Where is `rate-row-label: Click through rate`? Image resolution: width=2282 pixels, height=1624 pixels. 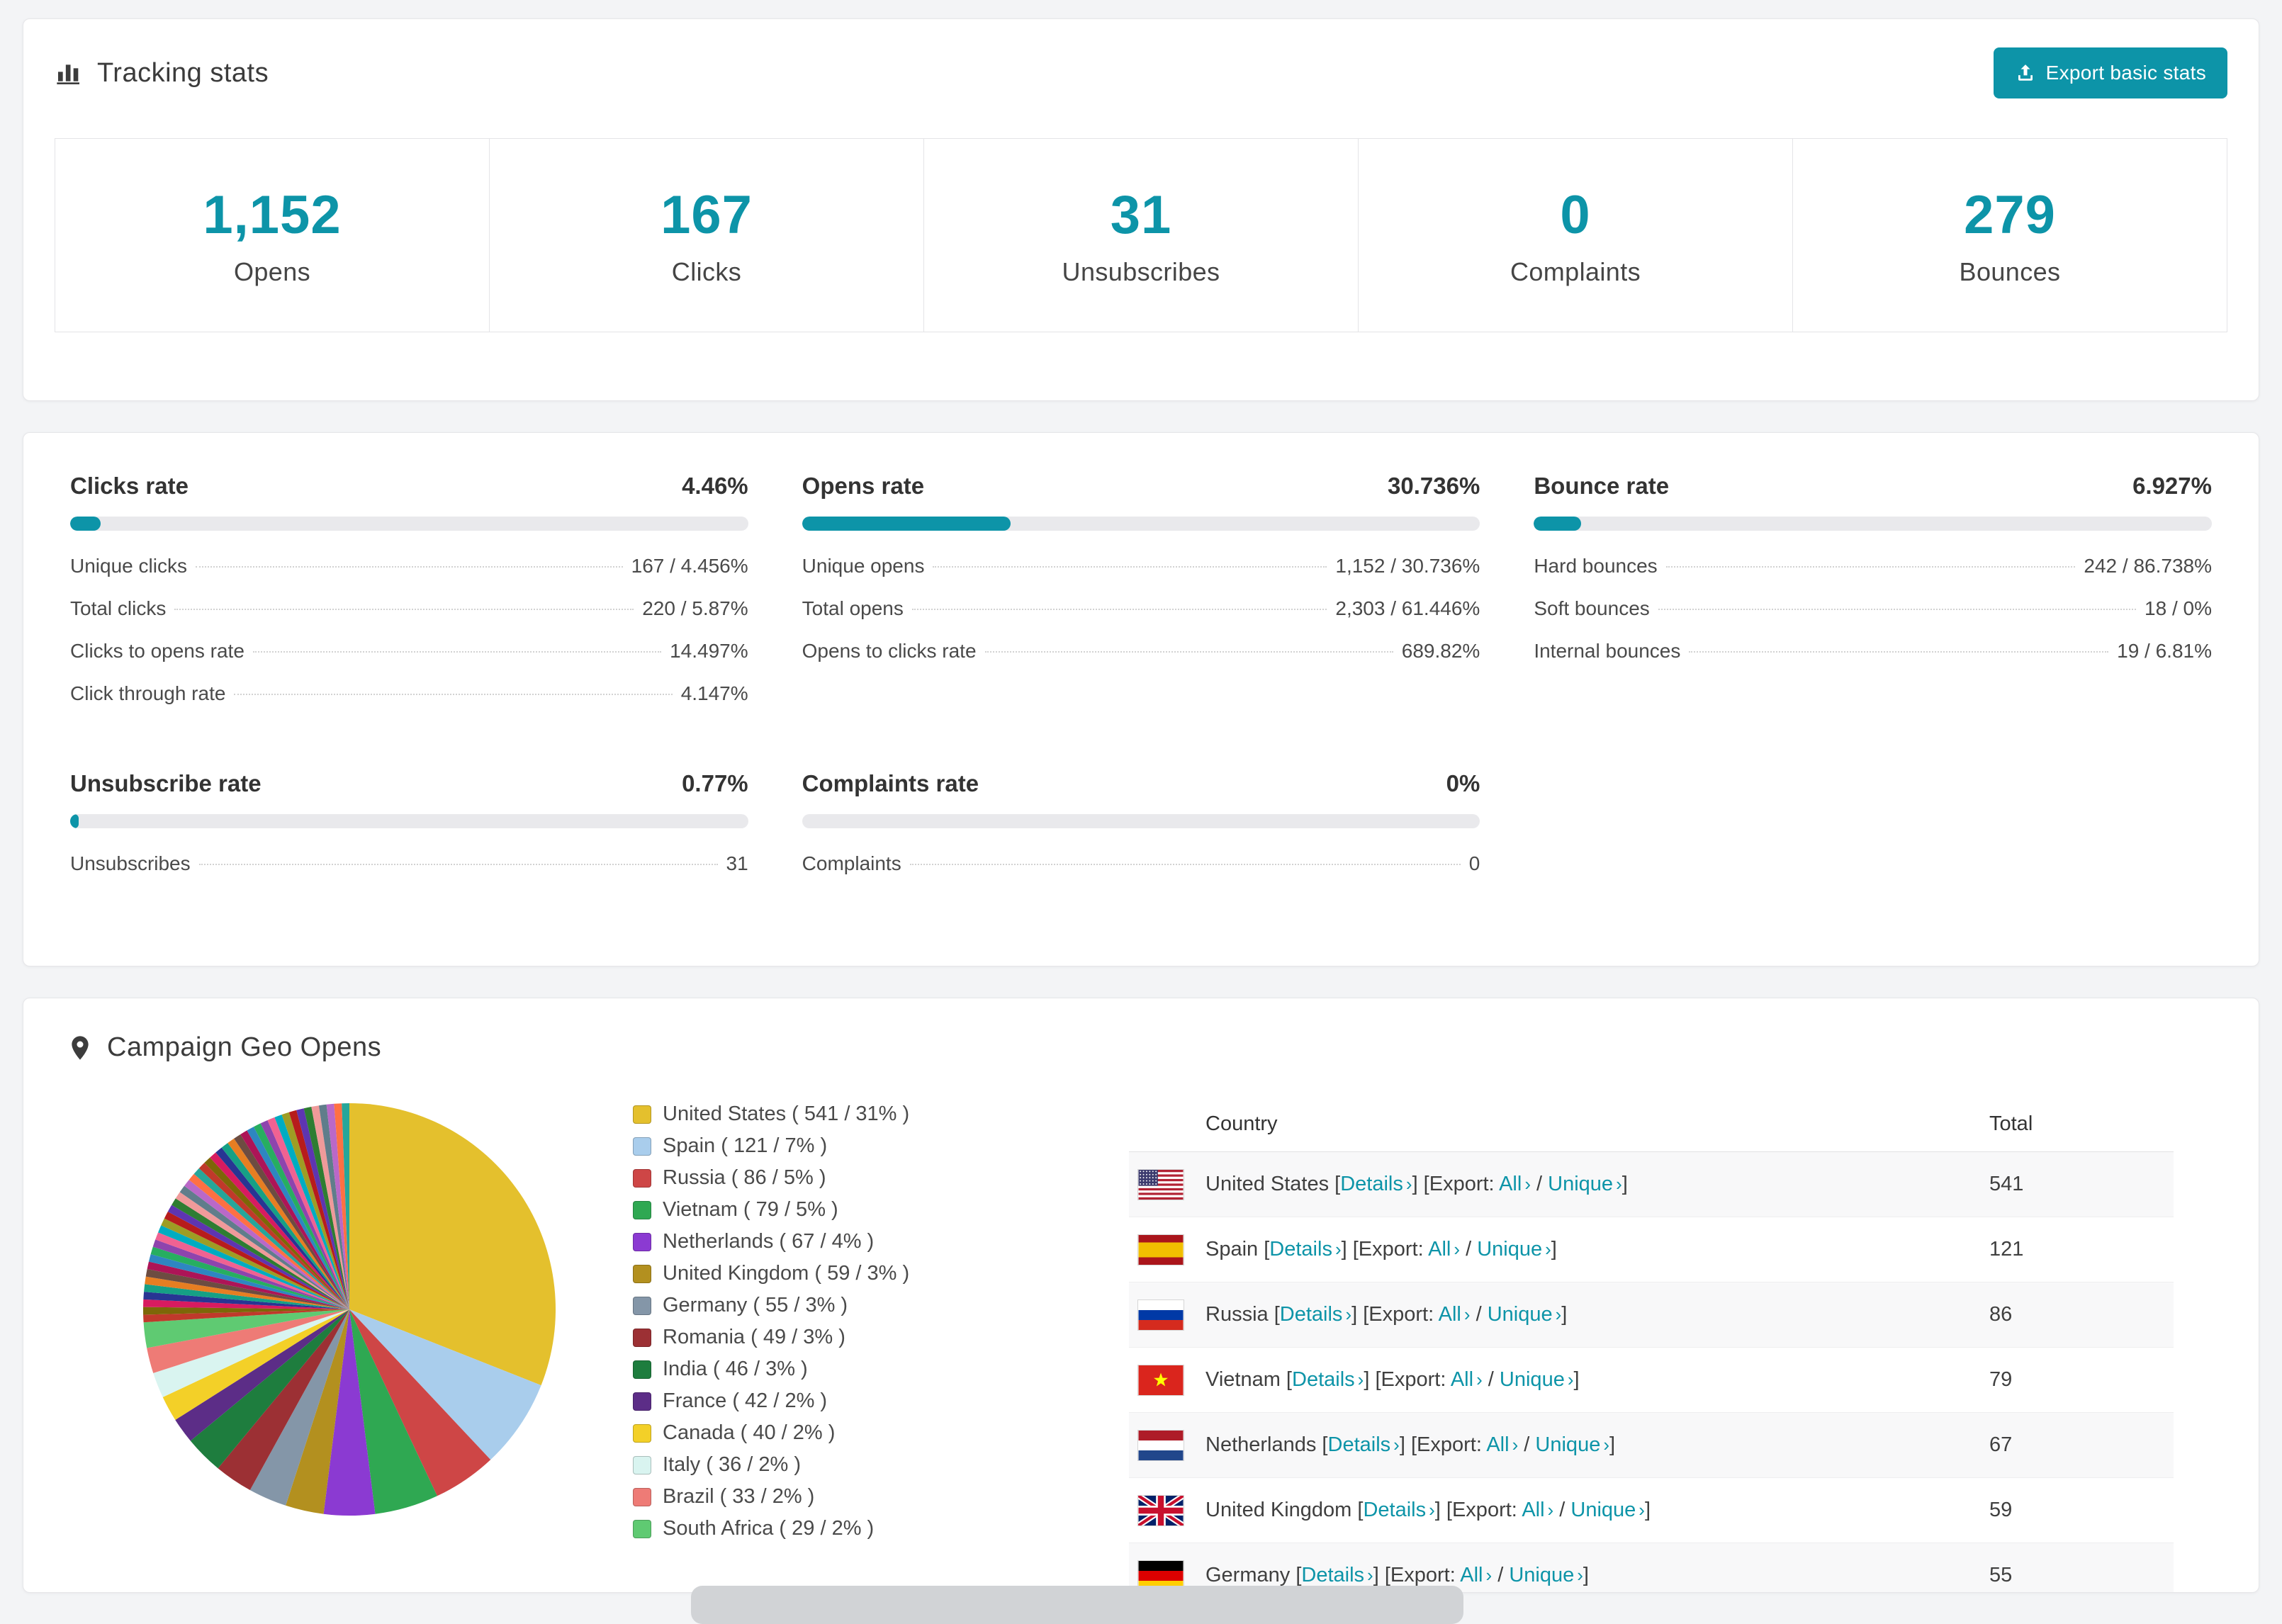 rate-row-label: Click through rate is located at coordinates (148, 693).